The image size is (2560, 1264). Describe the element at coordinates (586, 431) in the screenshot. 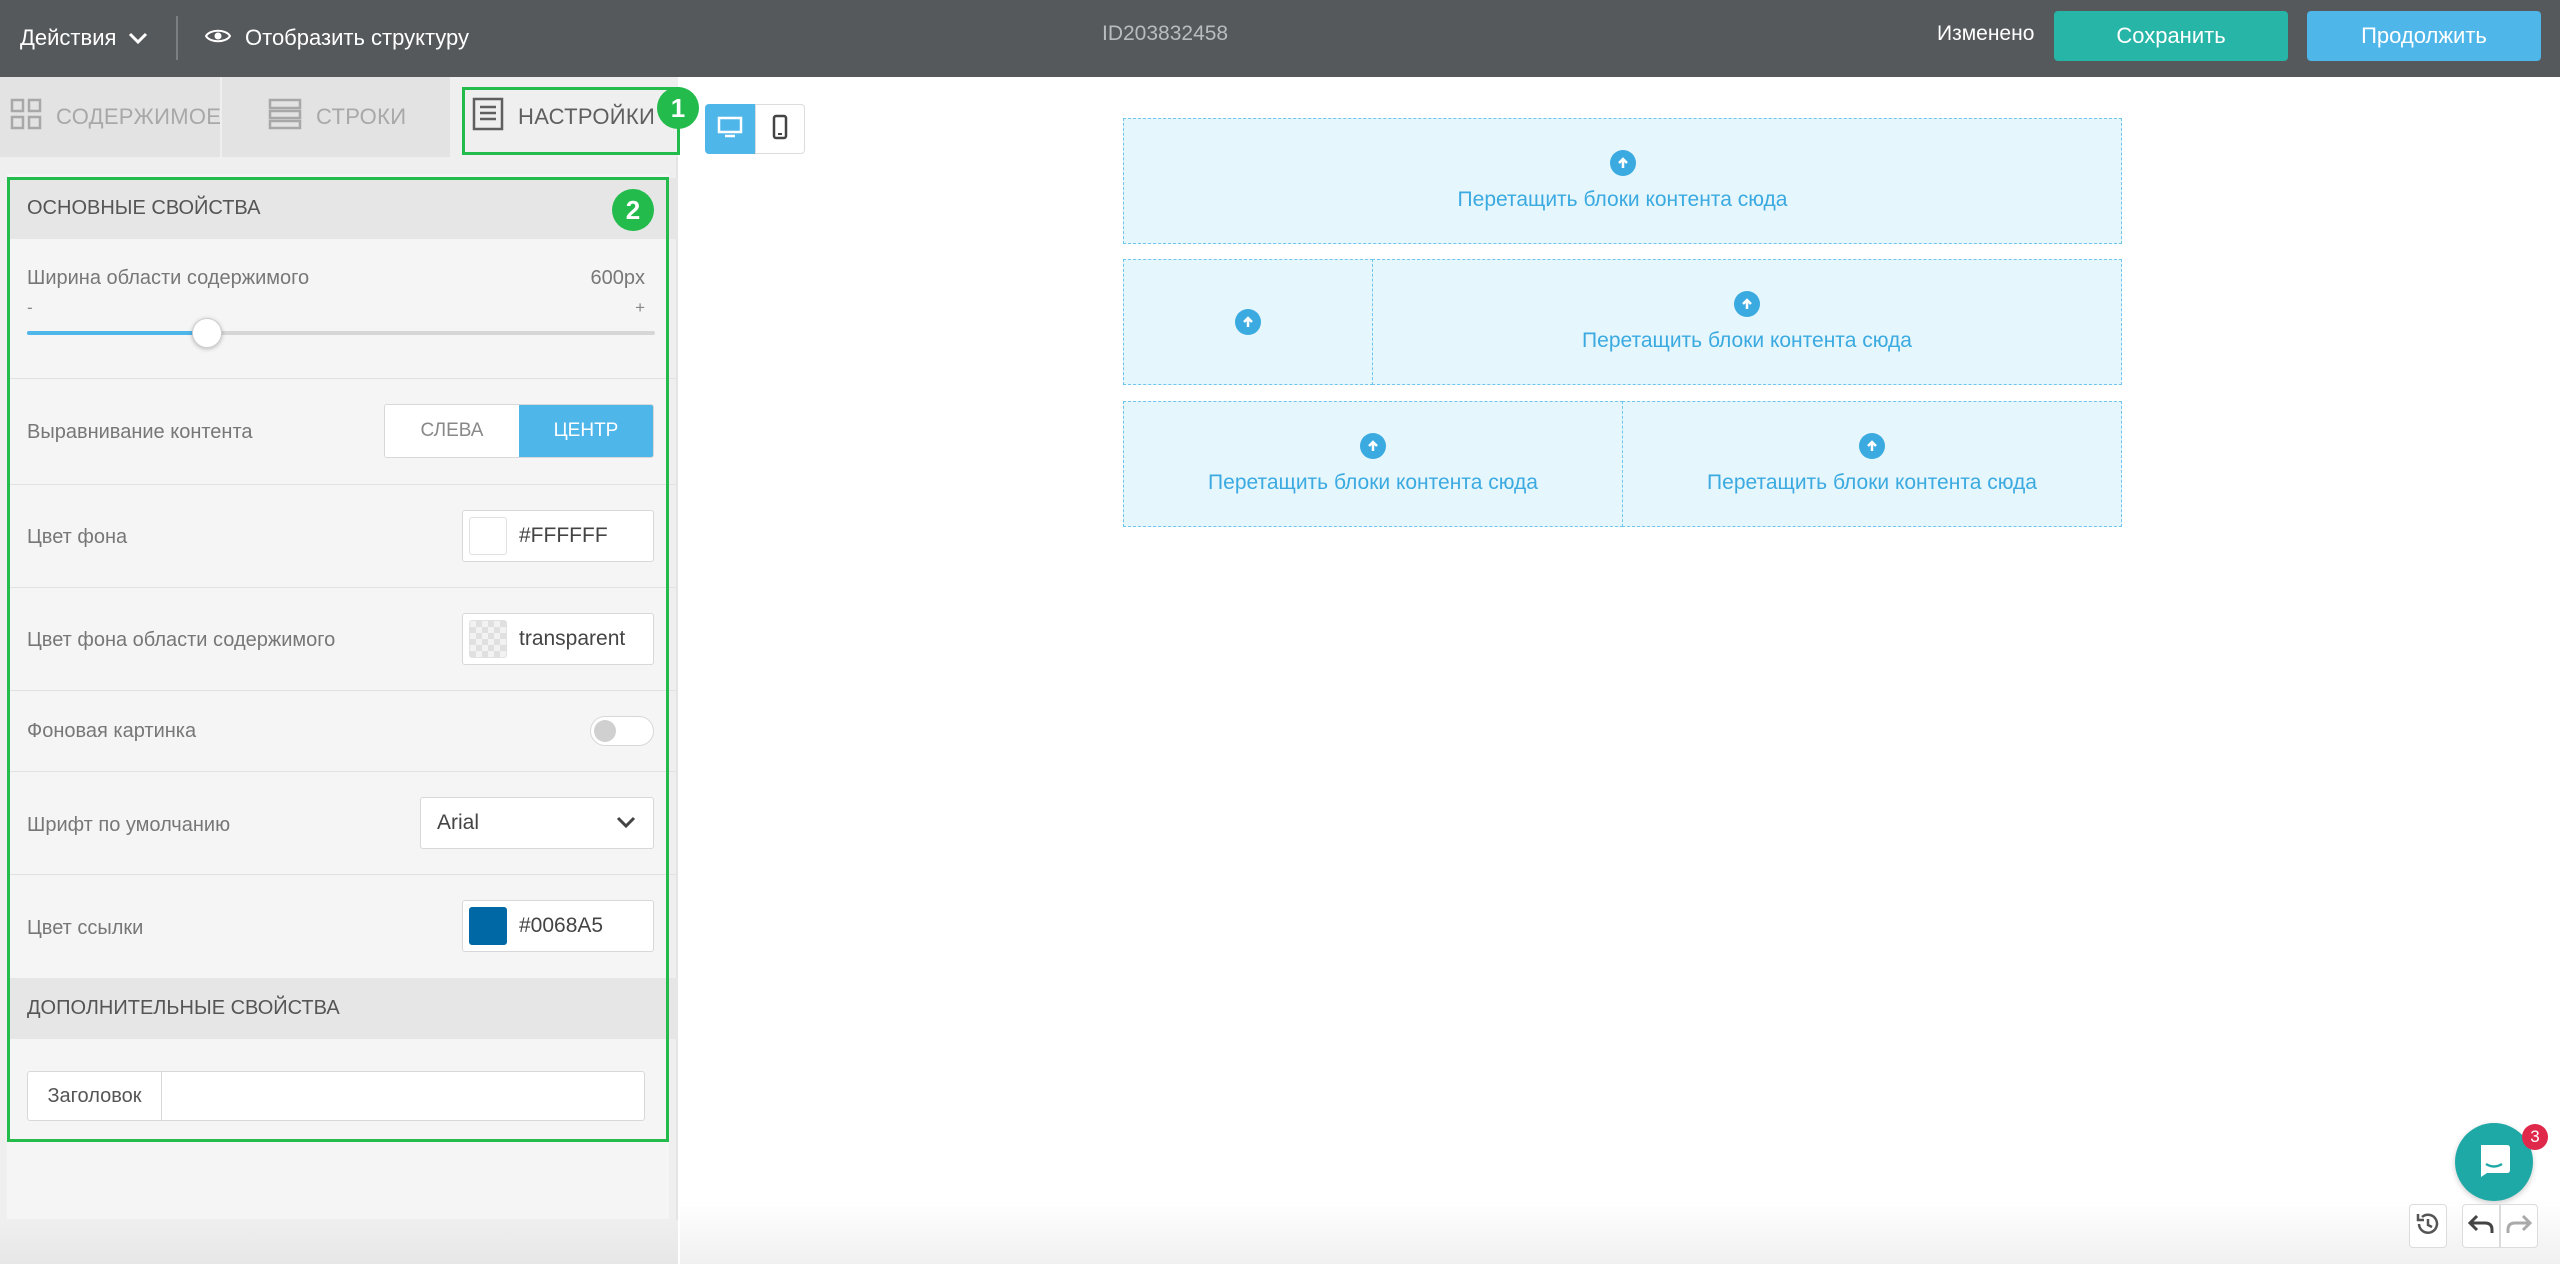

I see `align-center-option: Центр` at that location.